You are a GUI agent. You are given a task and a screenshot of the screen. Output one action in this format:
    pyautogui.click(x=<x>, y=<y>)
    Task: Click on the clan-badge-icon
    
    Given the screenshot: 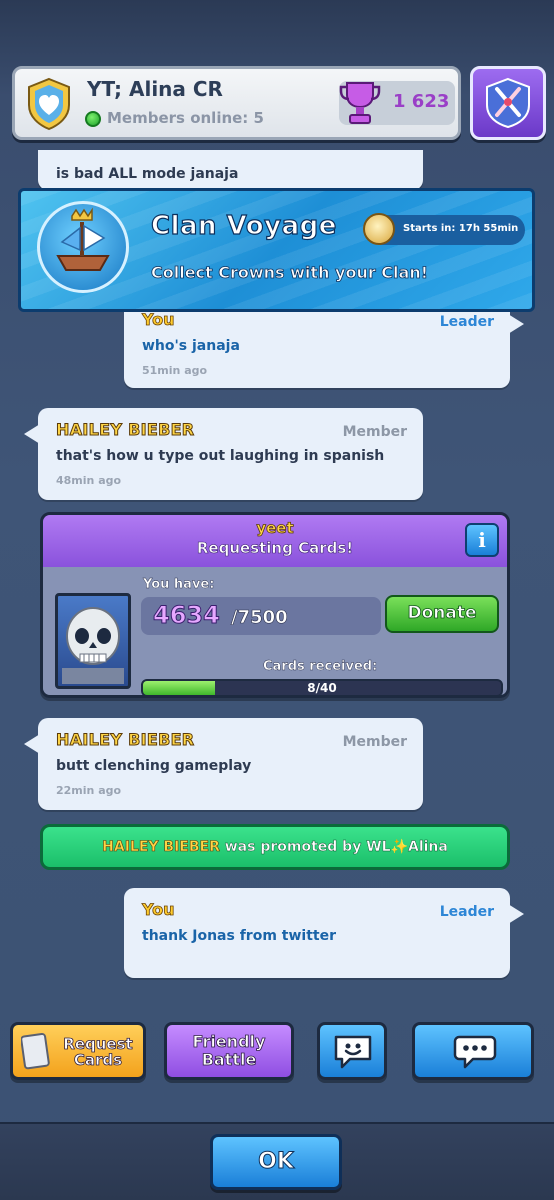 What is the action you would take?
    pyautogui.click(x=49, y=104)
    